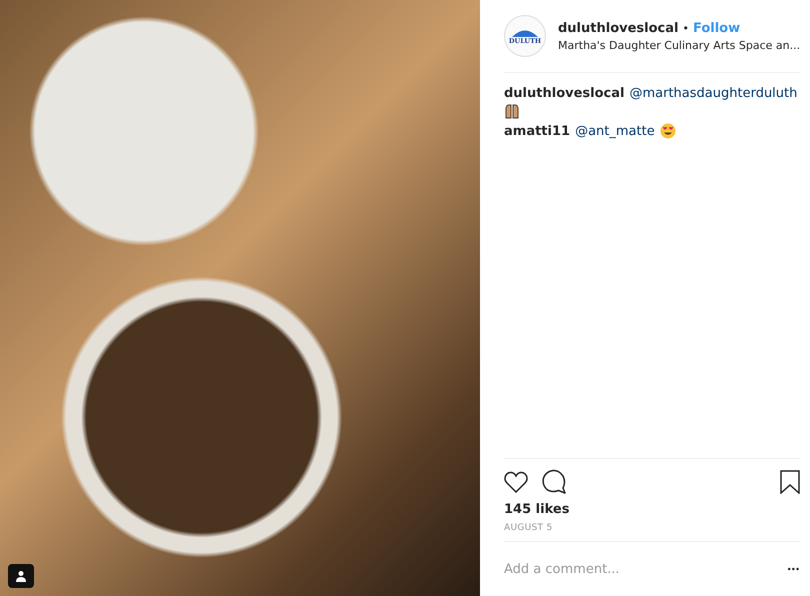 Image resolution: width=810 pixels, height=596 pixels. Describe the element at coordinates (21, 576) in the screenshot. I see `tagged-user-icon` at that location.